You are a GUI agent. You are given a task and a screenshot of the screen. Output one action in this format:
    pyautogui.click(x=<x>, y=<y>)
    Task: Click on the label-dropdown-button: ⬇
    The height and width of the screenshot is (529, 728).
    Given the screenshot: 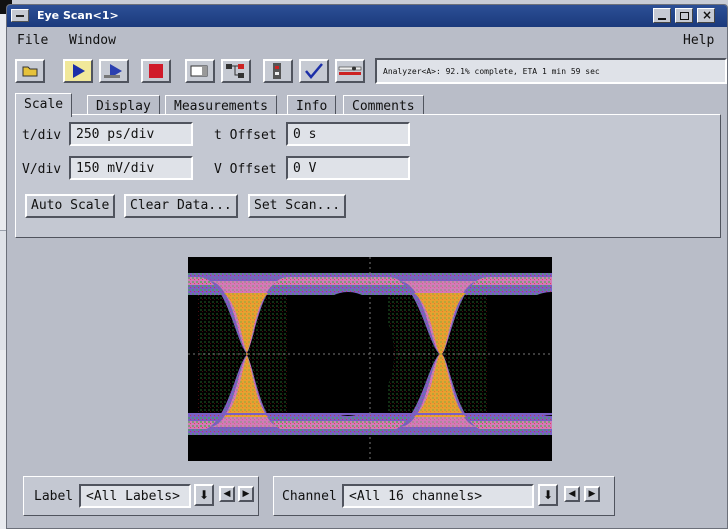 What is the action you would take?
    pyautogui.click(x=204, y=495)
    